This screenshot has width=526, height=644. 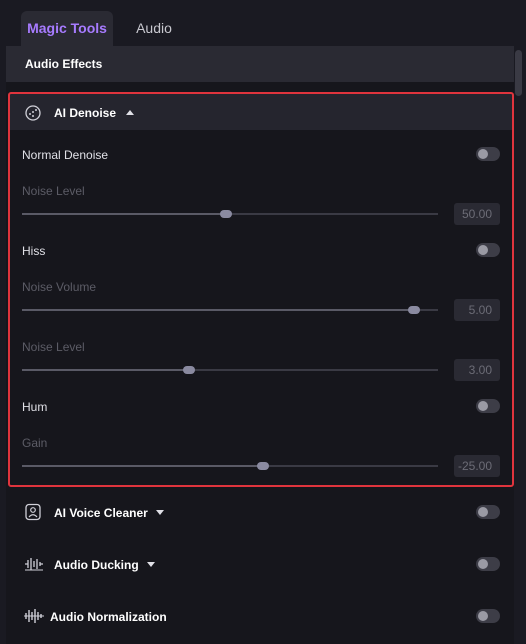 I want to click on audio-normalization-label: Audio Normalization, so click(x=108, y=617).